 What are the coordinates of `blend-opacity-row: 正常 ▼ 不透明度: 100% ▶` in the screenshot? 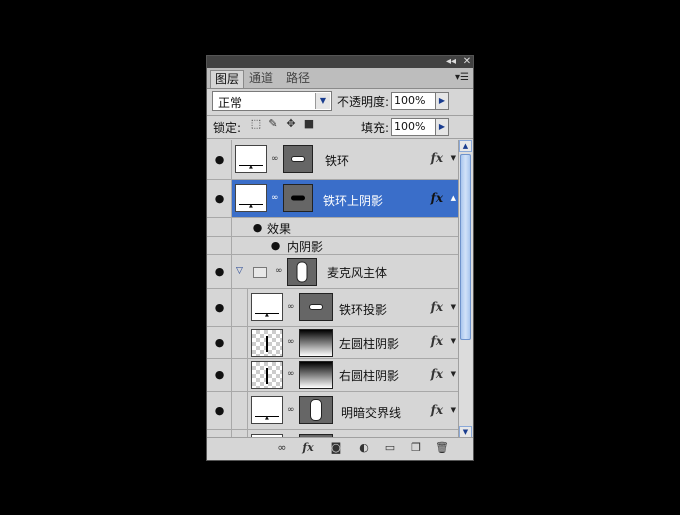 It's located at (340, 103).